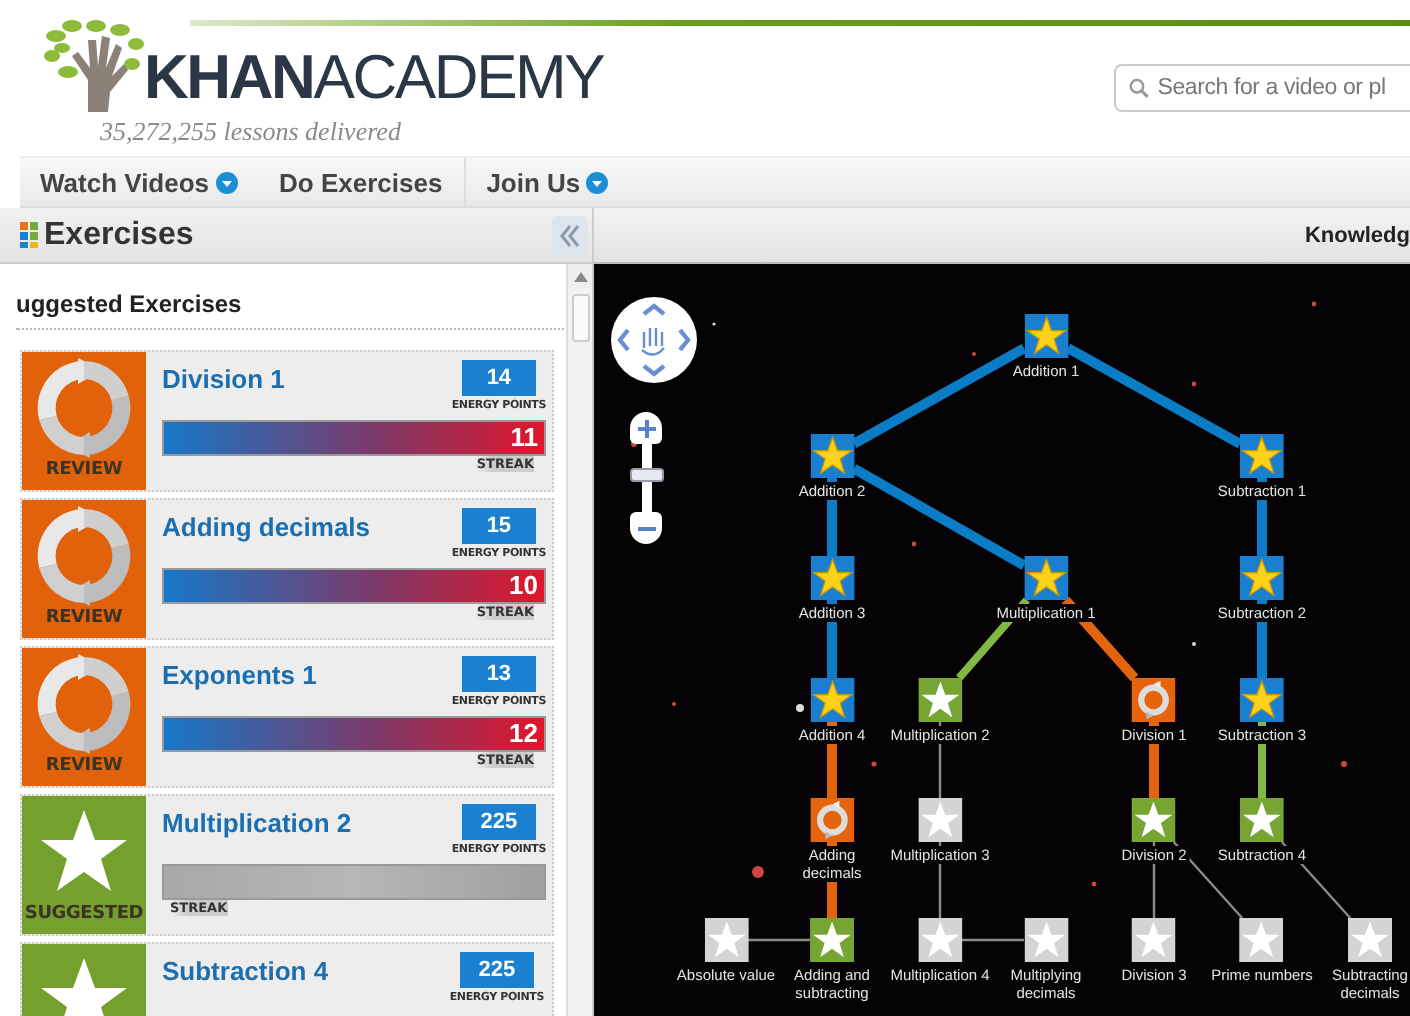 The image size is (1410, 1016). I want to click on points-badge: 15, so click(498, 526).